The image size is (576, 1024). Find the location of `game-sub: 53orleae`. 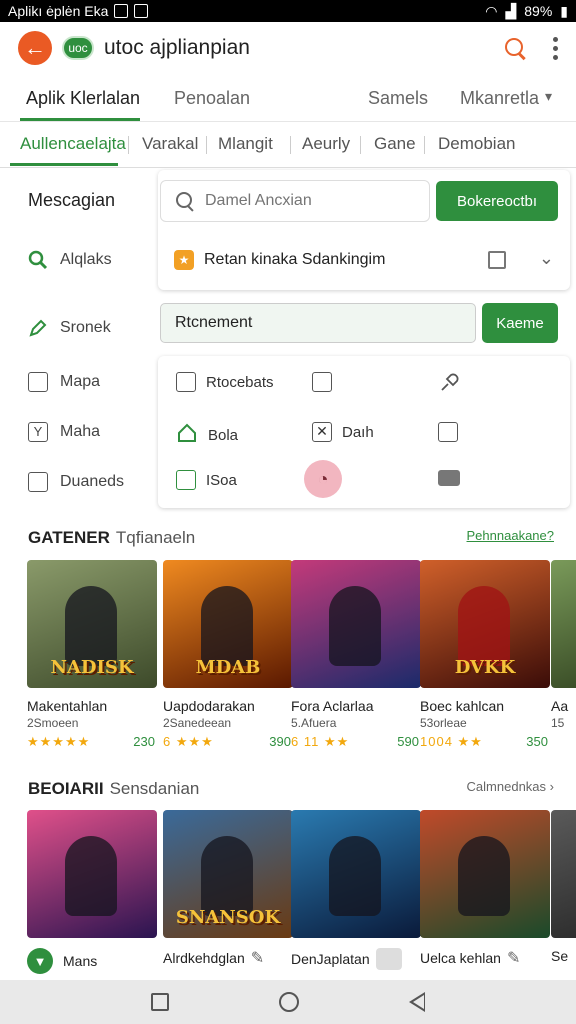

game-sub: 53orleae is located at coordinates (443, 723).